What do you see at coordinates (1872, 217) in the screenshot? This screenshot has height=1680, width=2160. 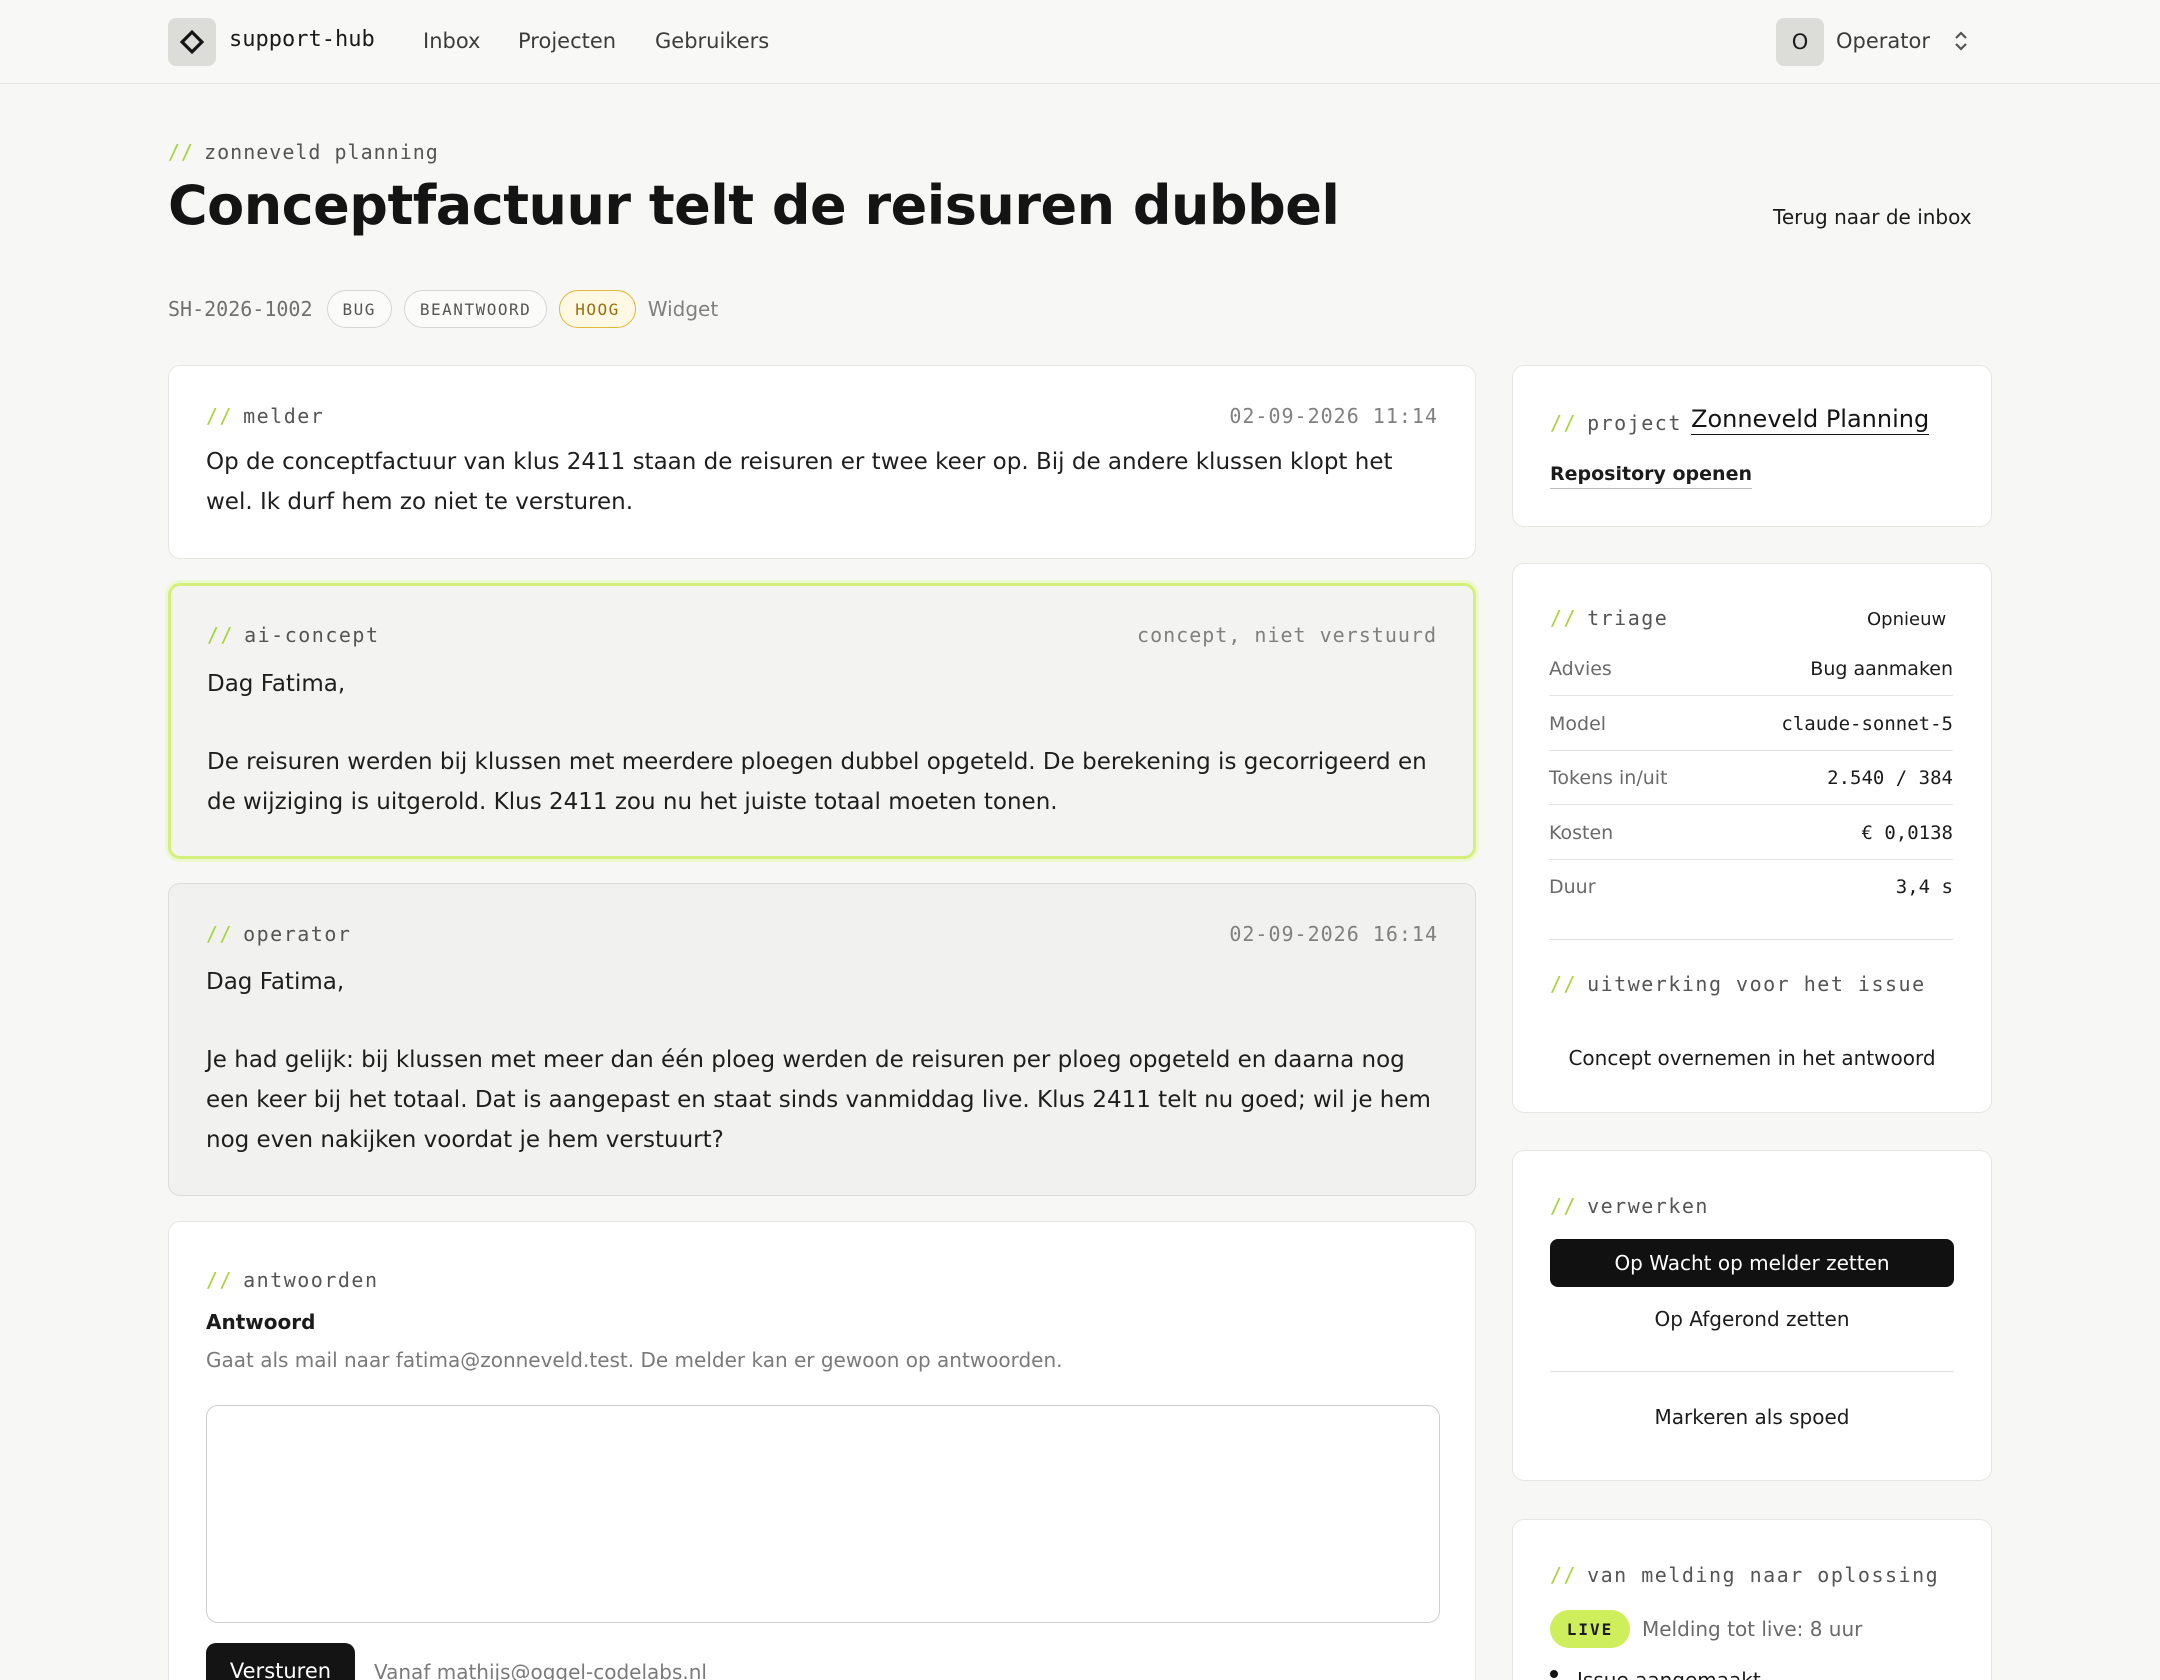 I see `back-to-inbox-link: Terug naar de inbox` at bounding box center [1872, 217].